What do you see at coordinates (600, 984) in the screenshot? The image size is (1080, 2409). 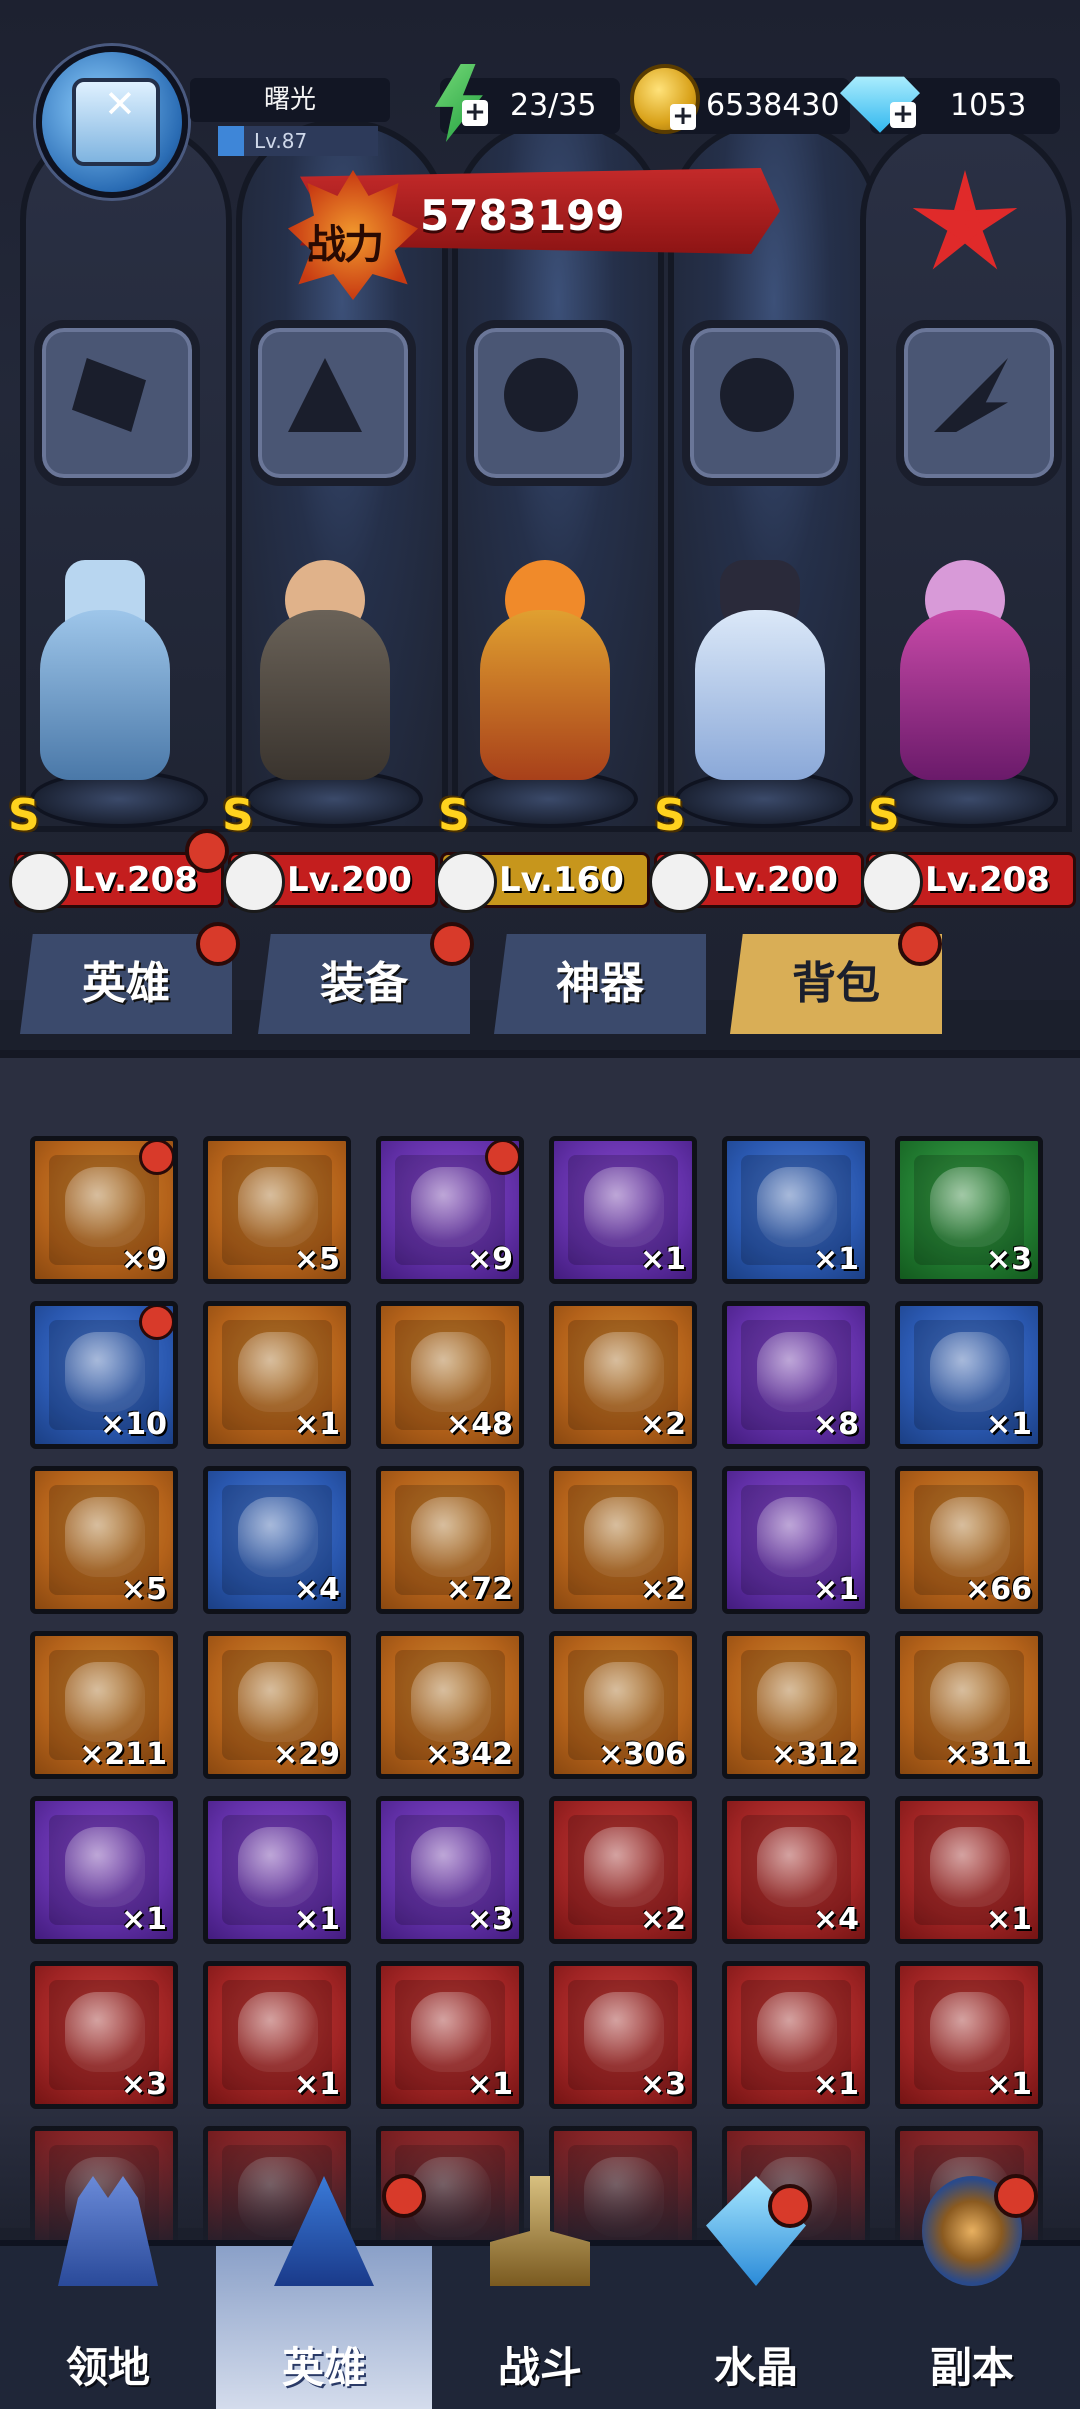 I see `tab-artifacts: 神器` at bounding box center [600, 984].